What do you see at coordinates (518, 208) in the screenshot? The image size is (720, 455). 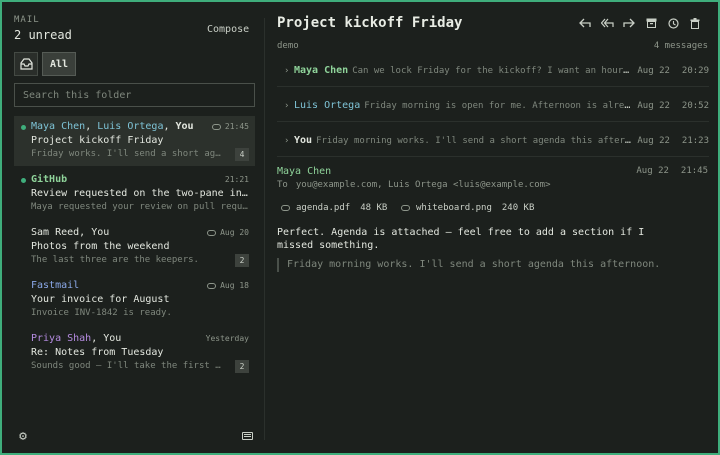 I see `attachment-size: 240 KB` at bounding box center [518, 208].